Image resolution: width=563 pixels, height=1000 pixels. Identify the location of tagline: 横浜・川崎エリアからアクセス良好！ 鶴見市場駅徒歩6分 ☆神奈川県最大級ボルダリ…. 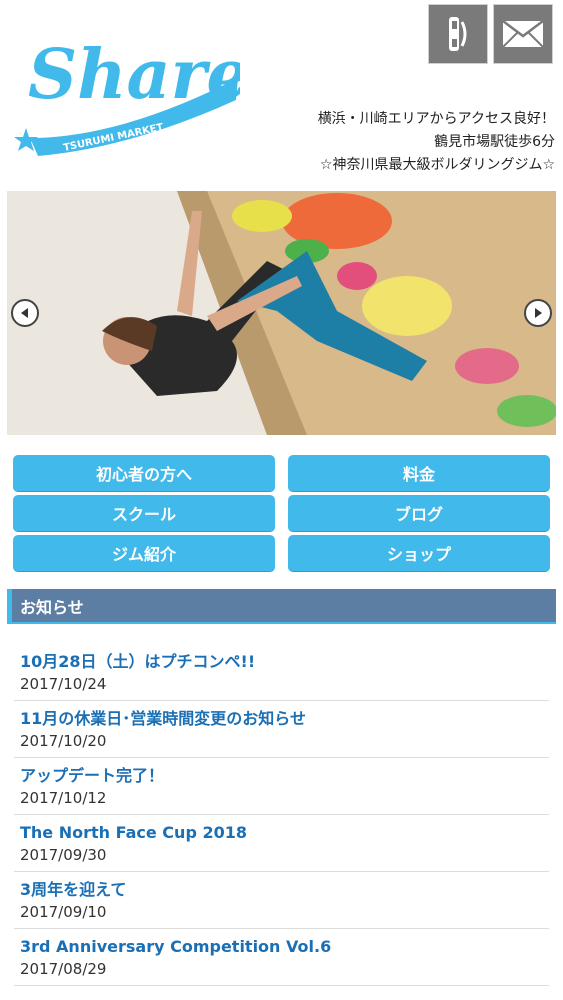
(436, 142).